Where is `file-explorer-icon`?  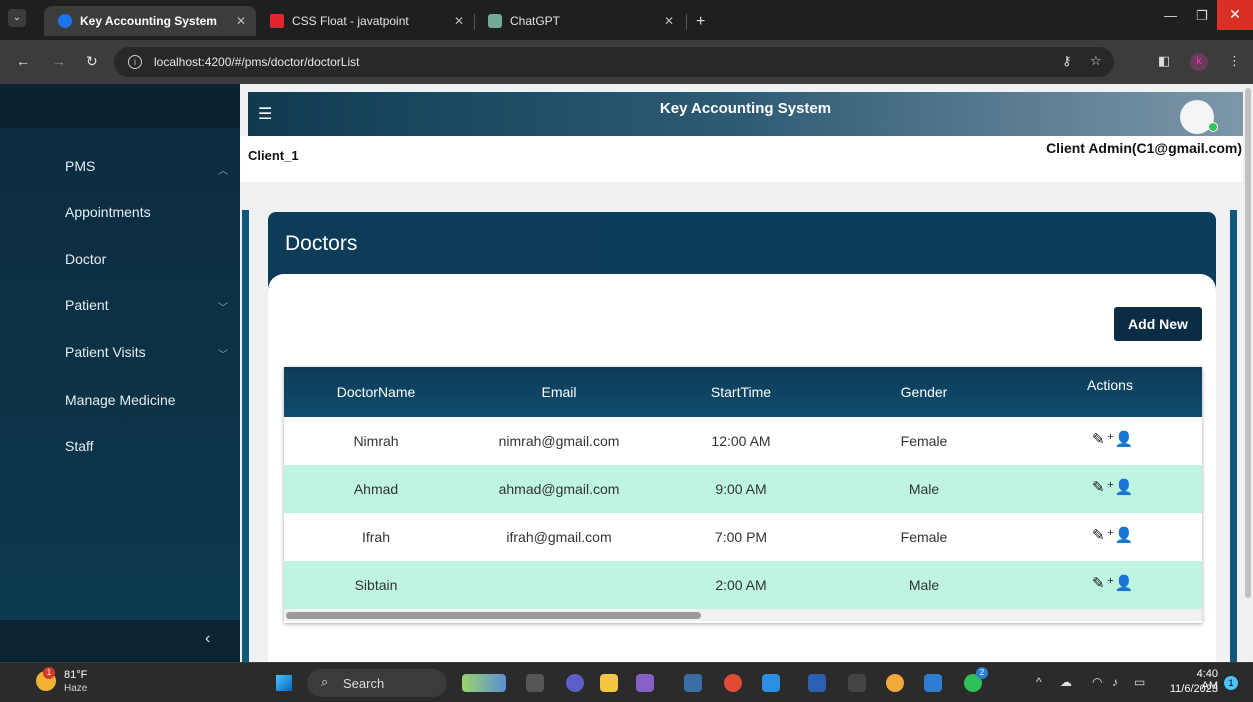 file-explorer-icon is located at coordinates (609, 683).